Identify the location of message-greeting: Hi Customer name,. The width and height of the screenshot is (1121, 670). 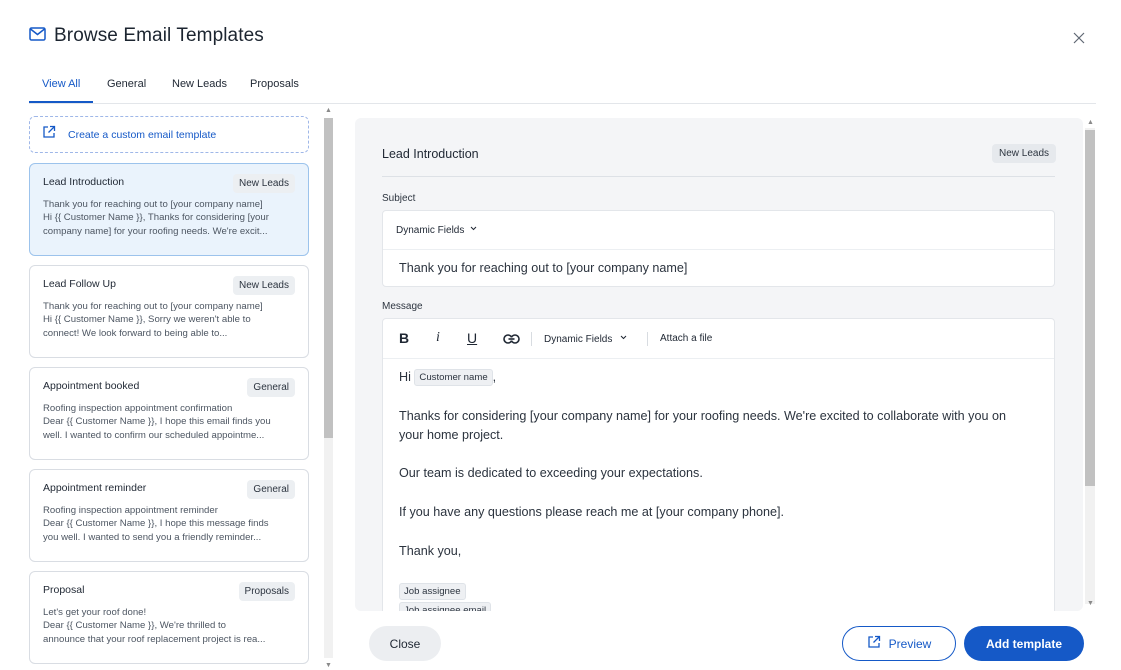
(447, 377).